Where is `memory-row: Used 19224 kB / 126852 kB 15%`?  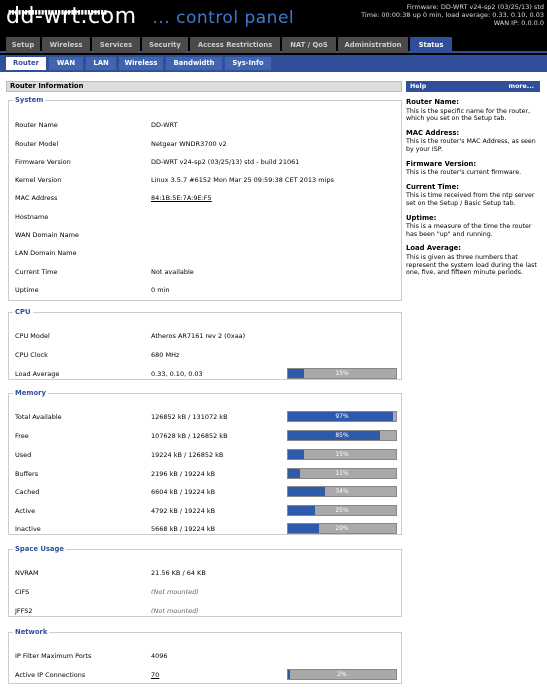 memory-row: Used 19224 kB / 126852 kB 15% is located at coordinates (206, 455).